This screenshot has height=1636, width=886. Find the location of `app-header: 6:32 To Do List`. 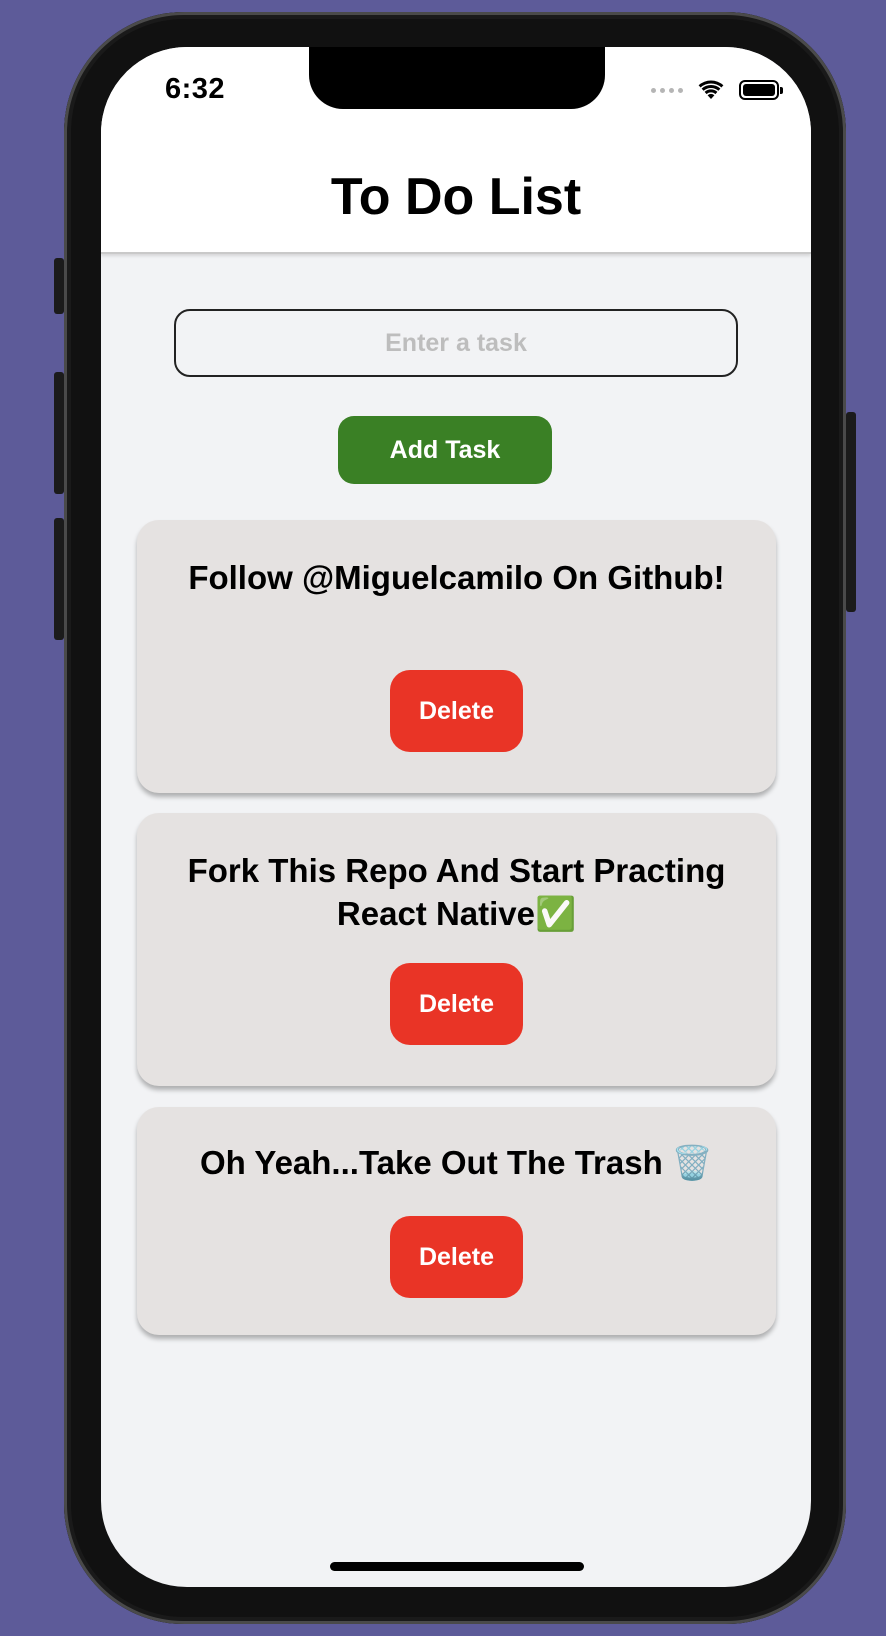

app-header: 6:32 To Do List is located at coordinates (456, 150).